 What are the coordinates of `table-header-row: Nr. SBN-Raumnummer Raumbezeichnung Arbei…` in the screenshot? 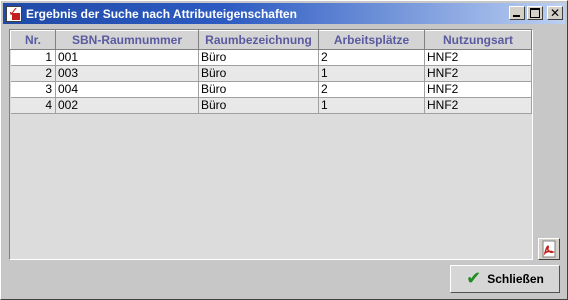 It's located at (271, 40).